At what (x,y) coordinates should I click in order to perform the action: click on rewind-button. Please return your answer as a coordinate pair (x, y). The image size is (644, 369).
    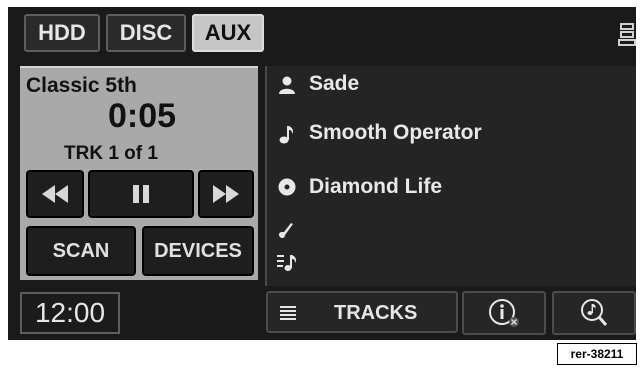
    Looking at the image, I should click on (55, 194).